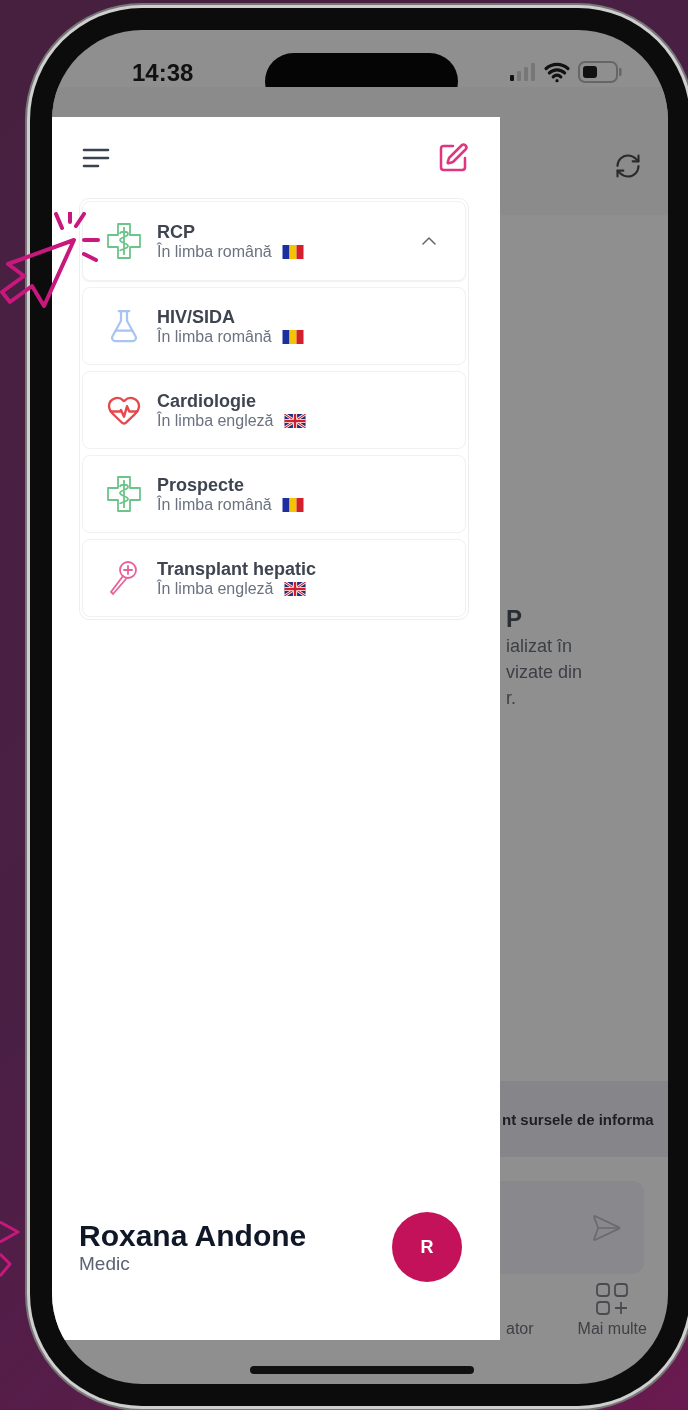  What do you see at coordinates (514, 619) in the screenshot?
I see `page-title: P` at bounding box center [514, 619].